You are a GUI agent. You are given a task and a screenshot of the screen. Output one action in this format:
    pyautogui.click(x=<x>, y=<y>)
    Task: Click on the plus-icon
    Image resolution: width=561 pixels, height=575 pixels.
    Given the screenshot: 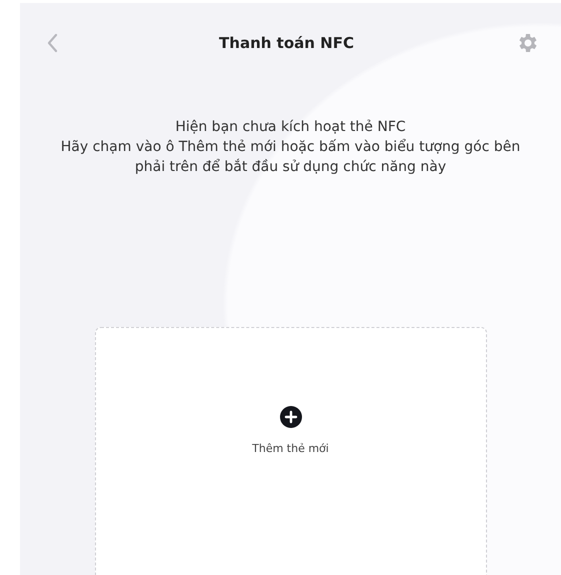 What is the action you would take?
    pyautogui.click(x=291, y=417)
    